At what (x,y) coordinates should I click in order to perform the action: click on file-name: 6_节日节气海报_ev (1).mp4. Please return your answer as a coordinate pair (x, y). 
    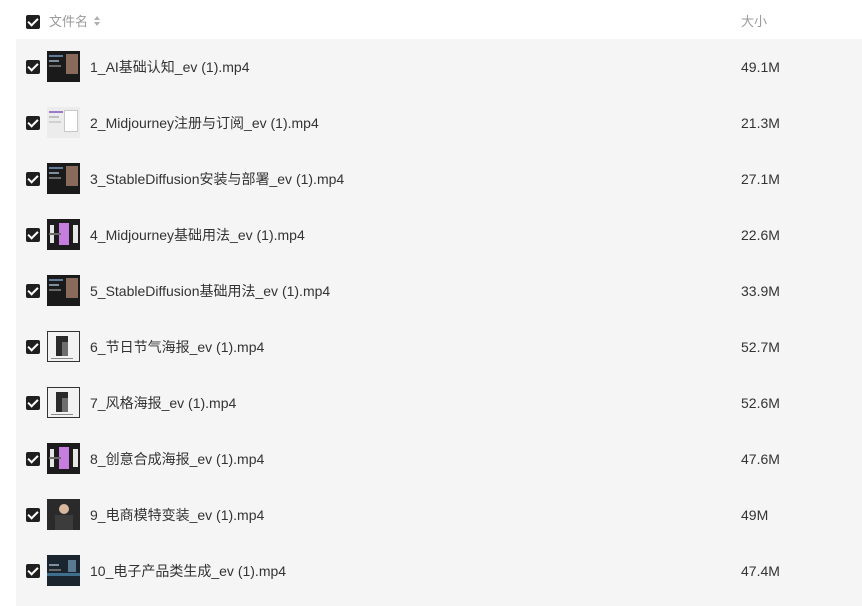
    Looking at the image, I should click on (177, 347).